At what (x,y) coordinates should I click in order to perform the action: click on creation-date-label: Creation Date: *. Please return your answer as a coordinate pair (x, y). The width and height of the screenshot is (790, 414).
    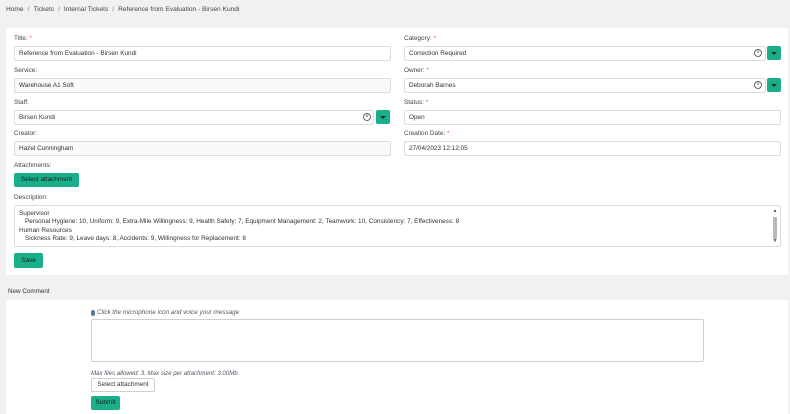
    Looking at the image, I should click on (427, 133).